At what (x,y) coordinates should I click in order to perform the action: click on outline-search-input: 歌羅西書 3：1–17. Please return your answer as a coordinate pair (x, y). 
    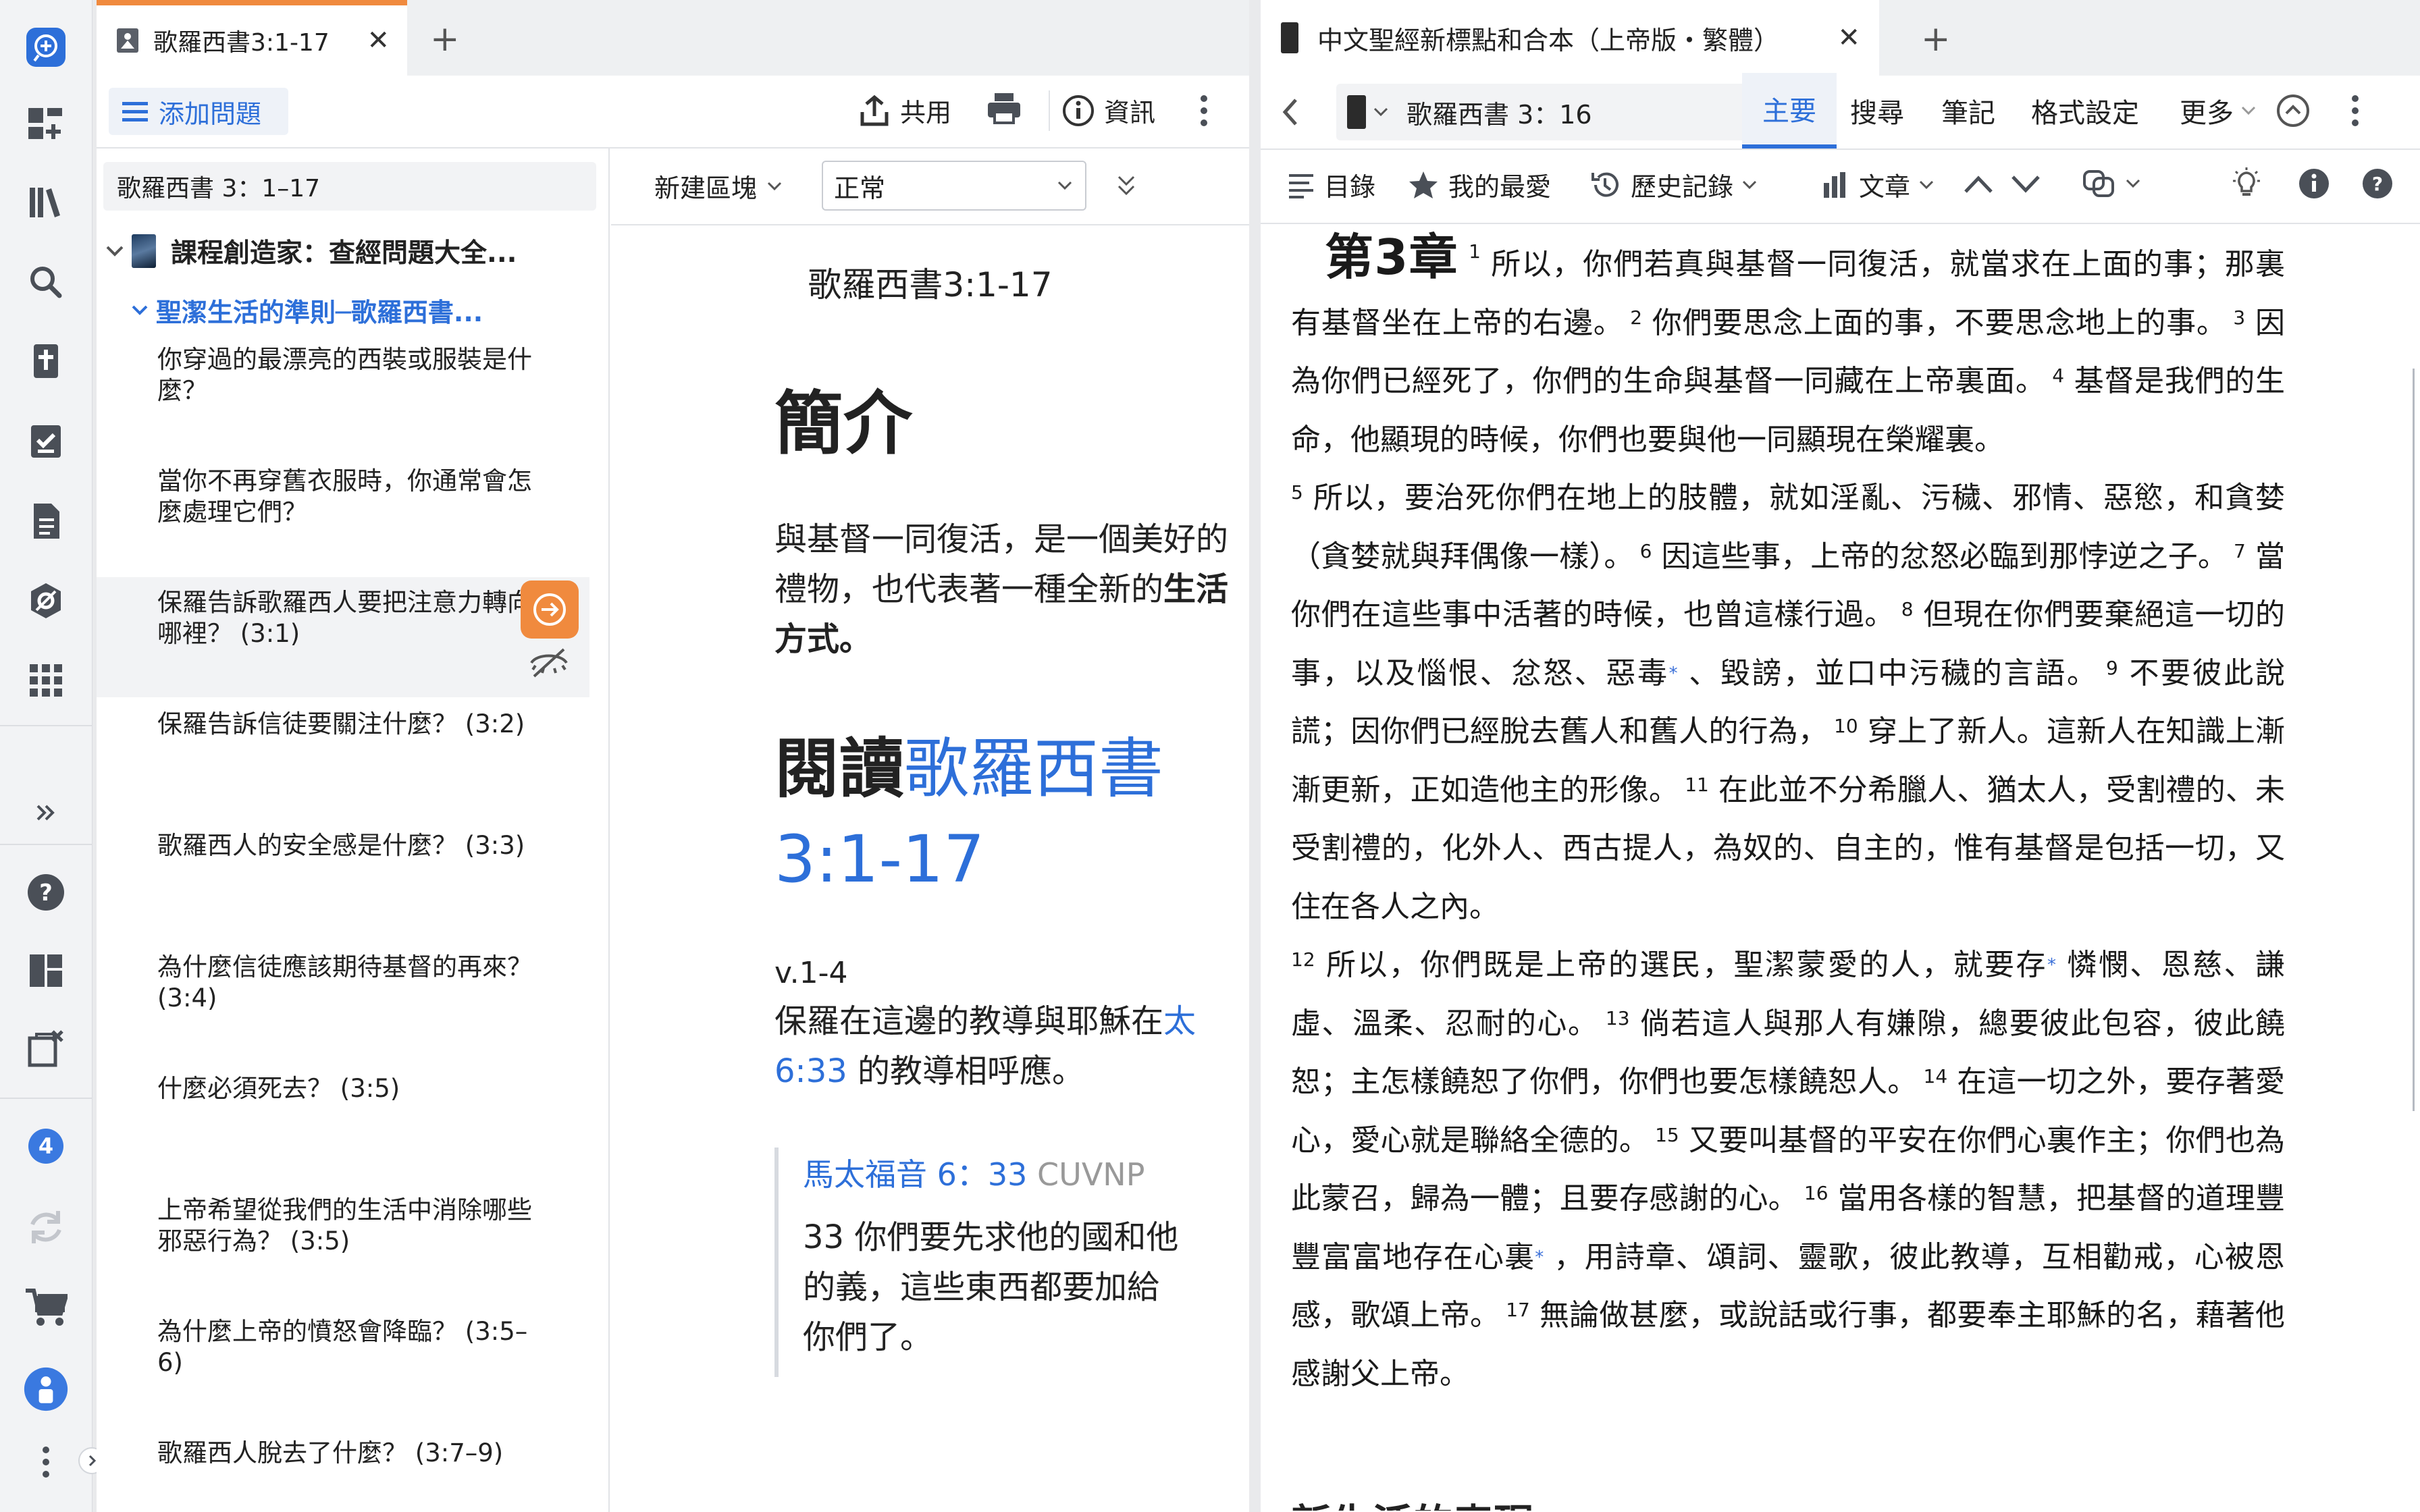
    Looking at the image, I should click on (349, 187).